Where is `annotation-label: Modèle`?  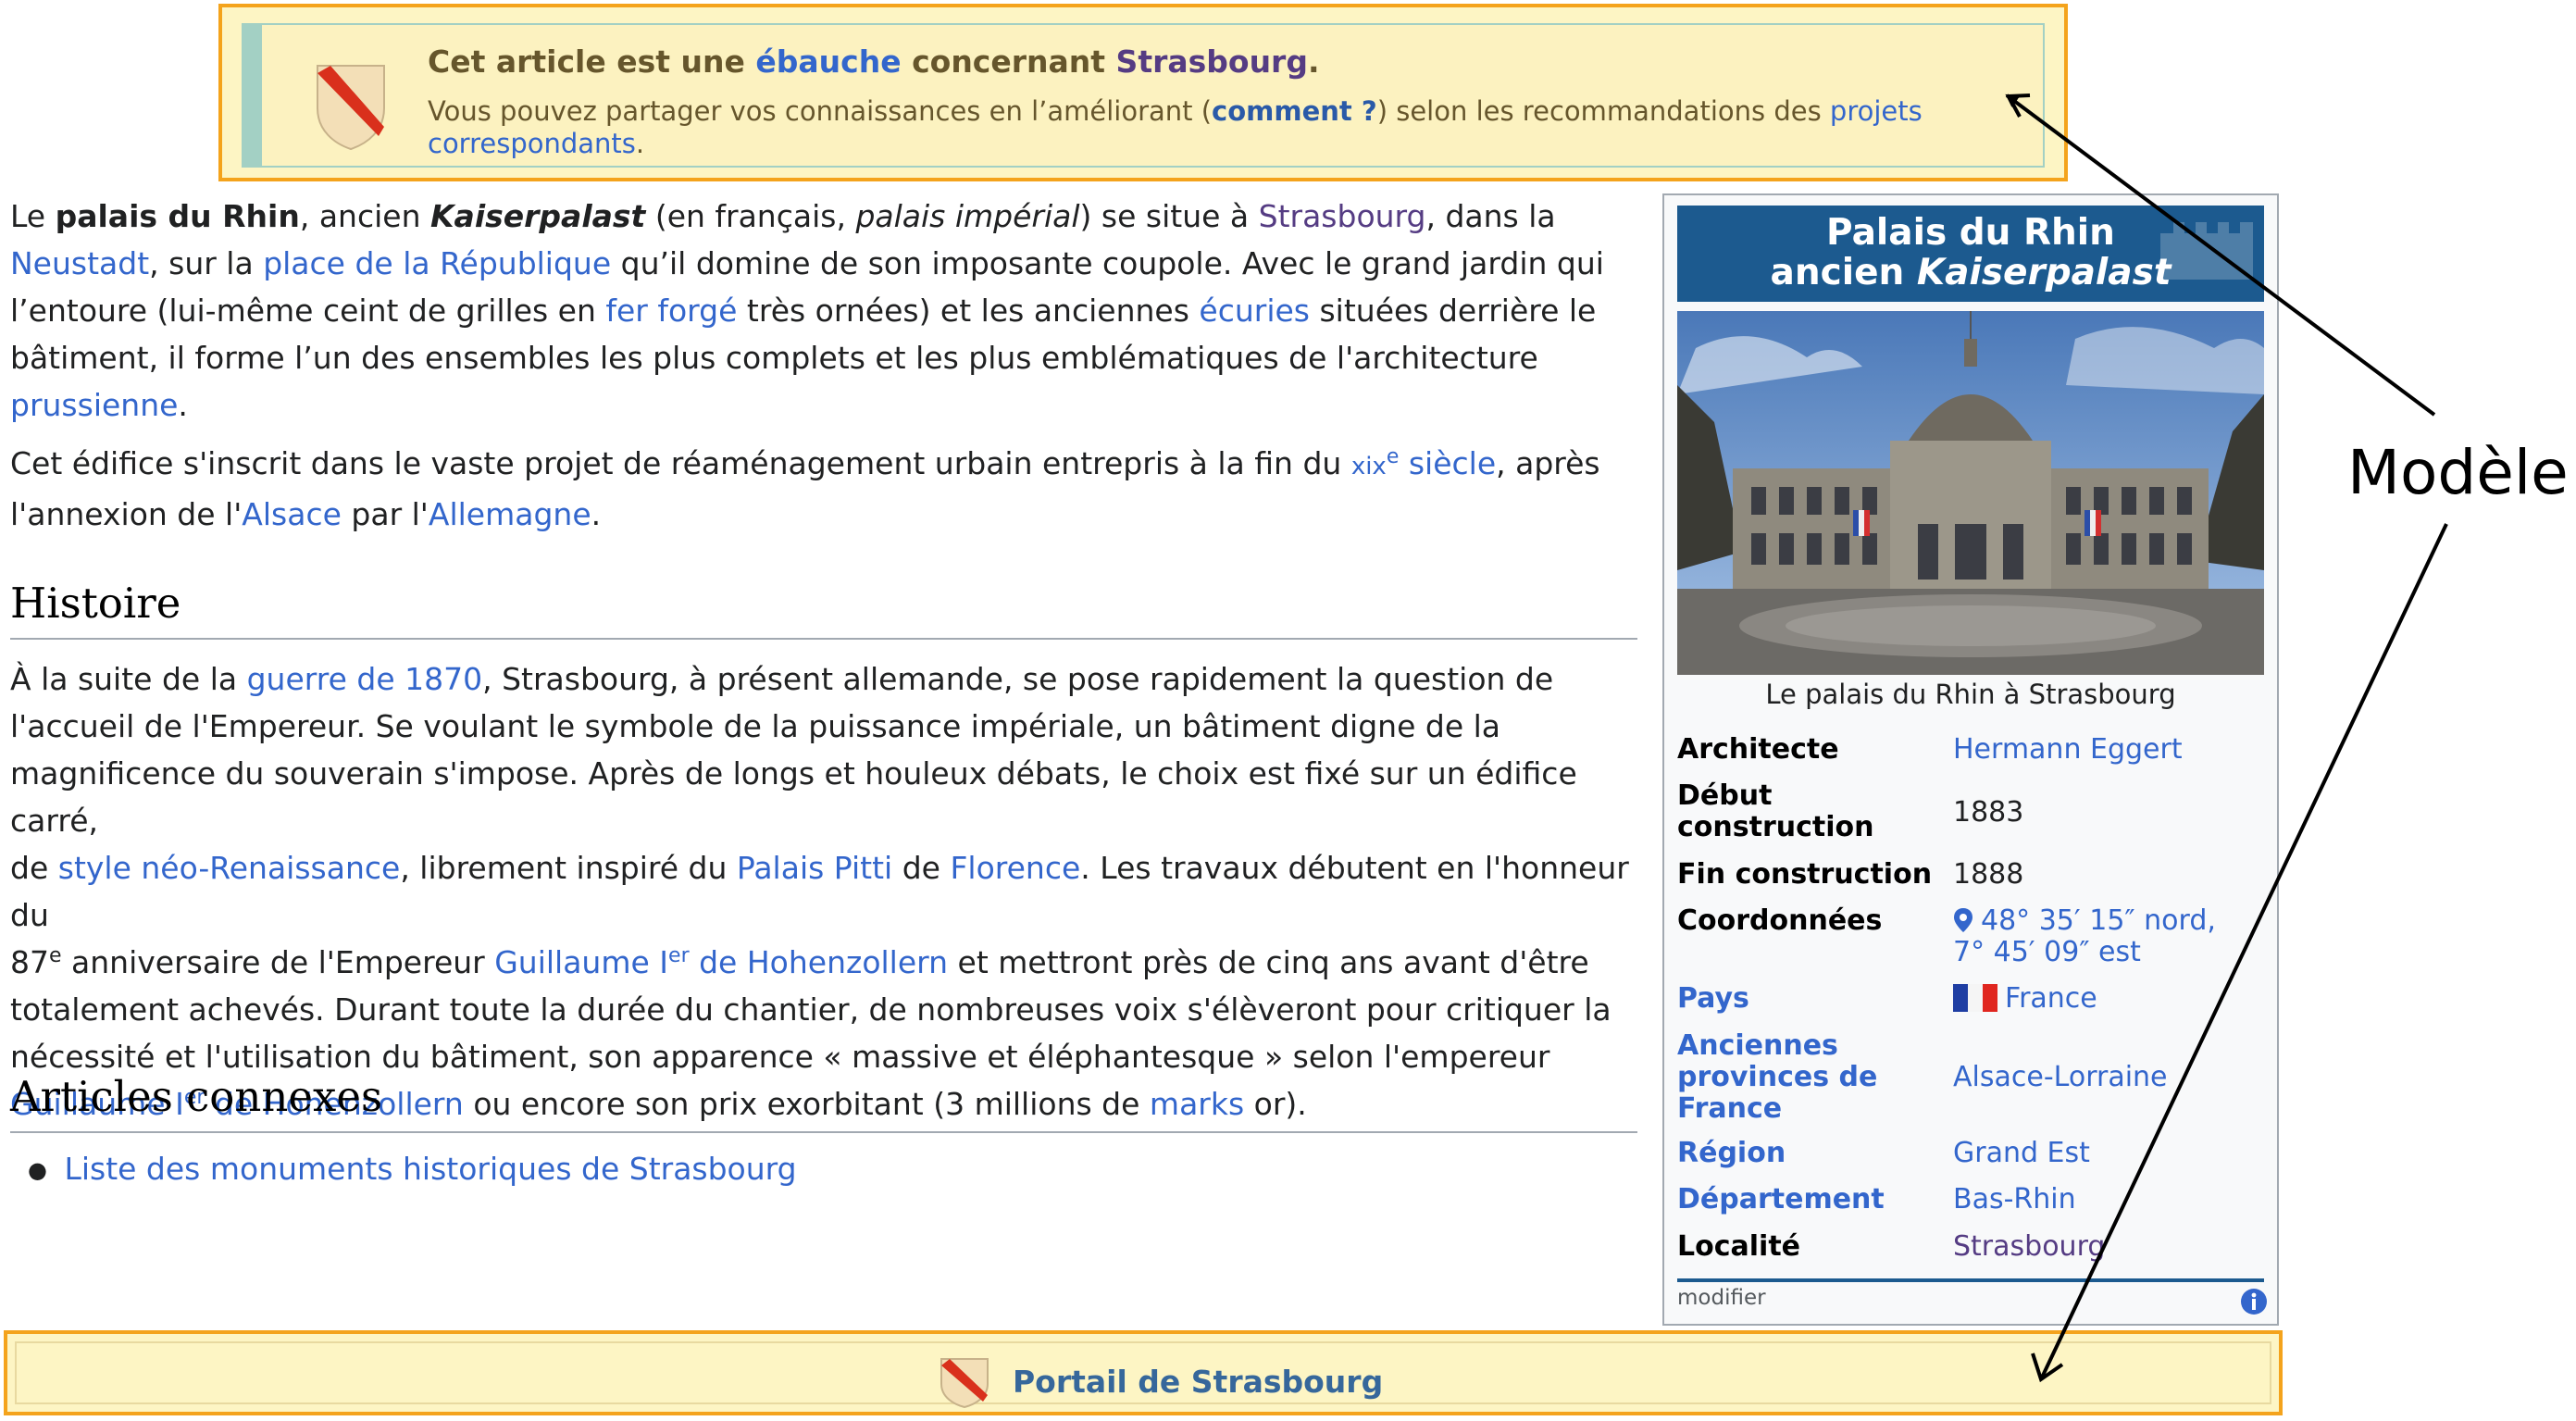 annotation-label: Modèle is located at coordinates (2458, 472).